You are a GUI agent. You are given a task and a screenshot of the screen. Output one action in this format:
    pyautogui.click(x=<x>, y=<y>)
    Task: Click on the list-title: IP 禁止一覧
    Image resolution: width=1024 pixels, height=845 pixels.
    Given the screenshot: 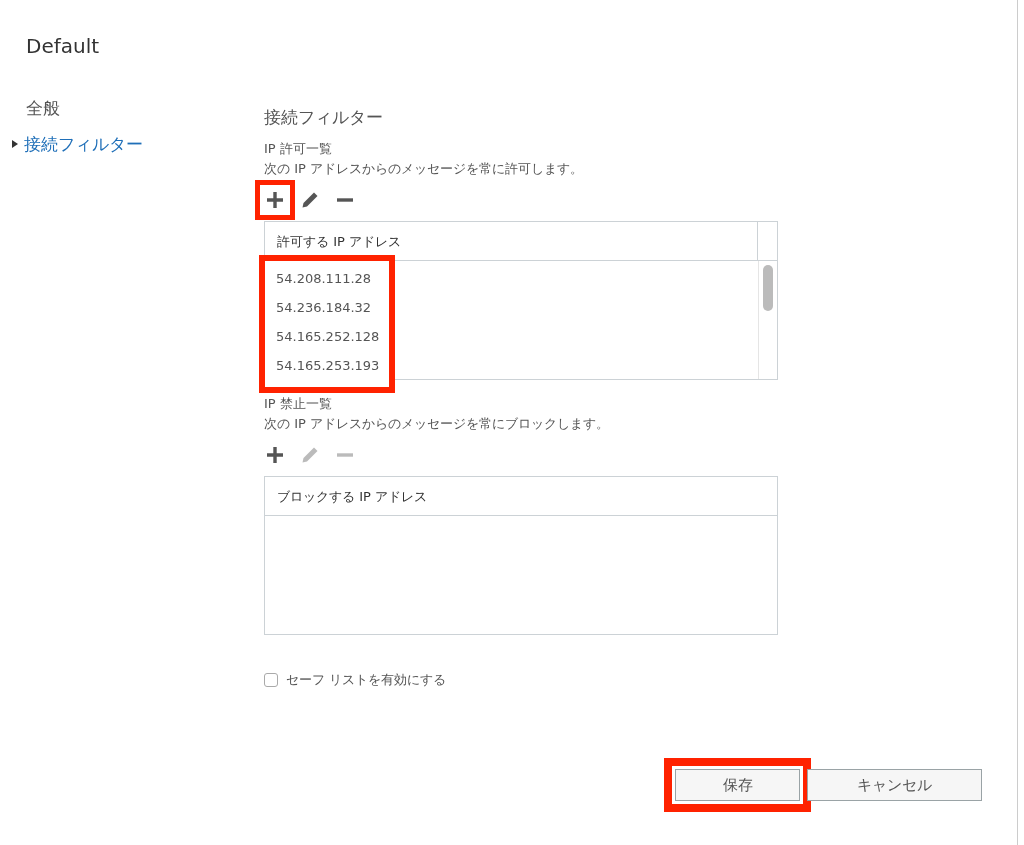 What is the action you would take?
    pyautogui.click(x=298, y=404)
    